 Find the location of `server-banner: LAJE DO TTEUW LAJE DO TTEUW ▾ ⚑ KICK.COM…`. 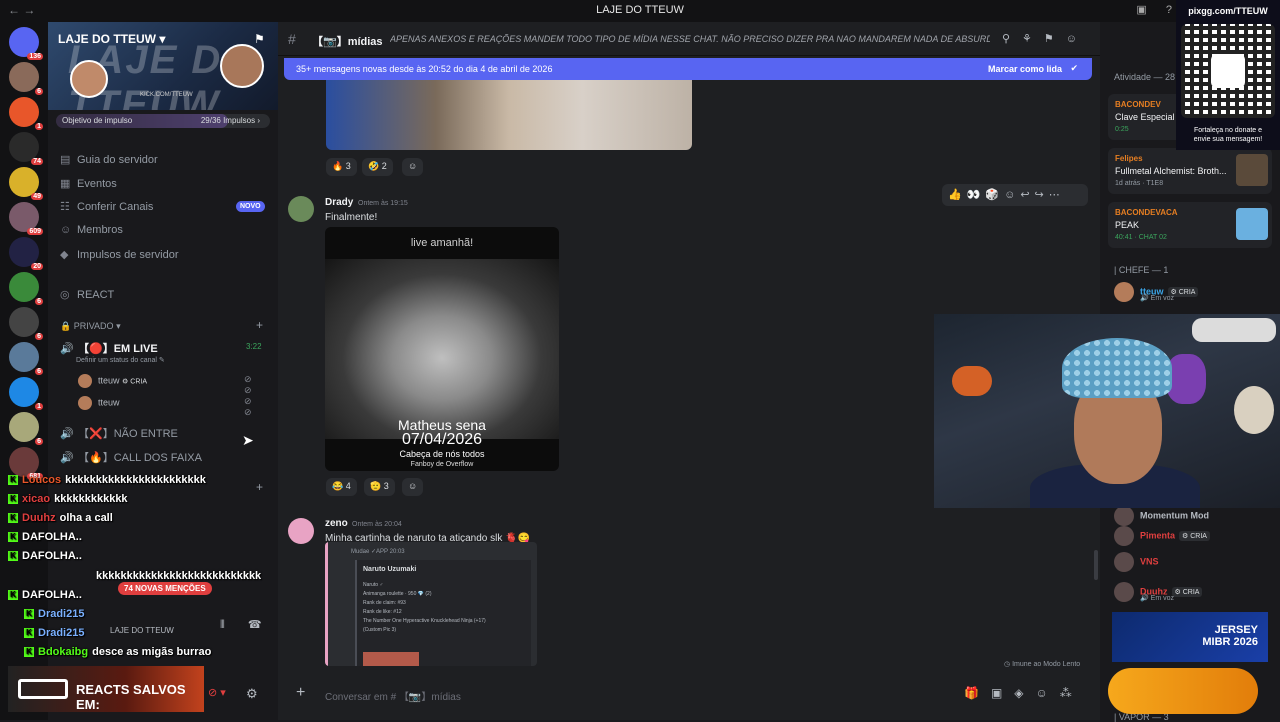

server-banner: LAJE DO TTEUW LAJE DO TTEUW ▾ ⚑ KICK.COM… is located at coordinates (163, 66).